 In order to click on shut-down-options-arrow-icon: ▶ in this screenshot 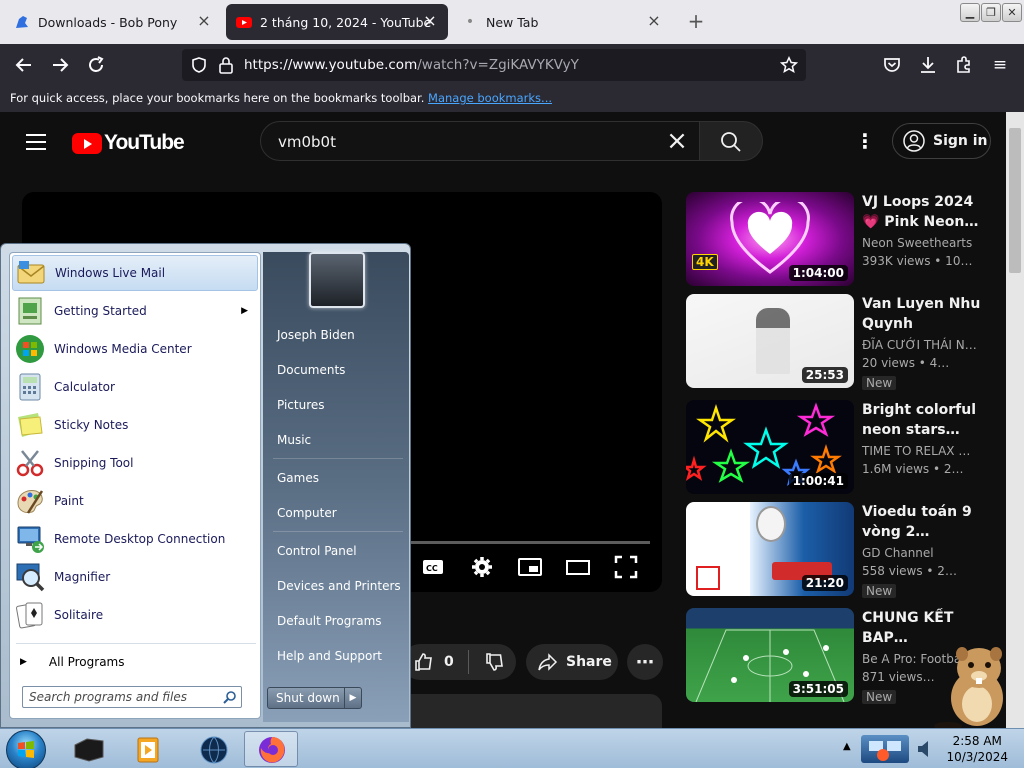, I will do `click(353, 698)`.